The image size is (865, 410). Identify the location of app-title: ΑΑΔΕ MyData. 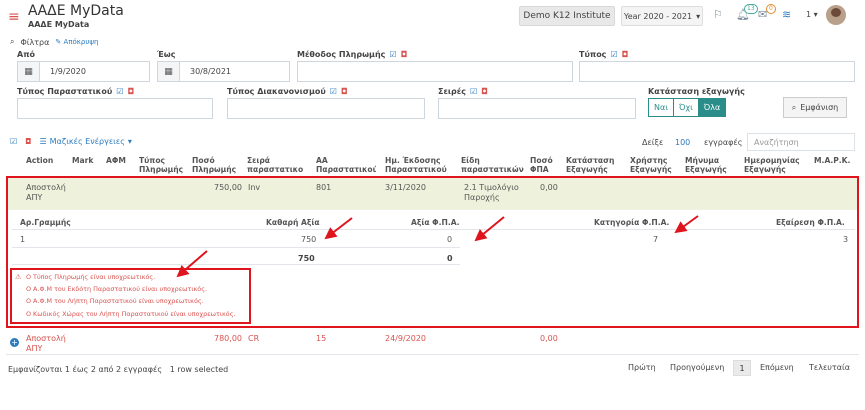
(76, 11).